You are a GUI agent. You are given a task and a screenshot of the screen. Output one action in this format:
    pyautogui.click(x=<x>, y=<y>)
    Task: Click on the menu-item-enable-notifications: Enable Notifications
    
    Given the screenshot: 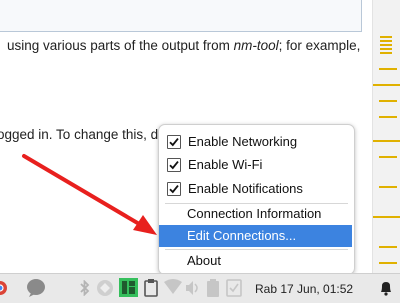 What is the action you would take?
    pyautogui.click(x=256, y=189)
    